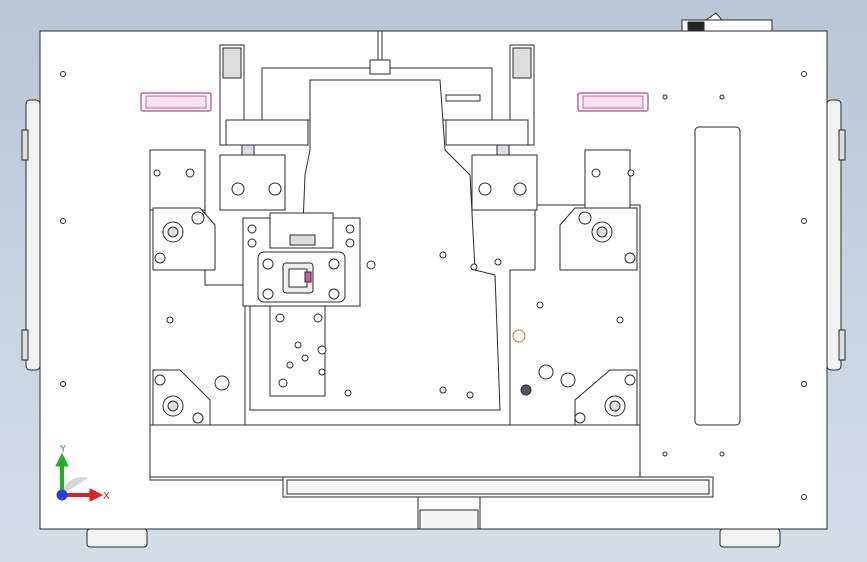 This screenshot has width=867, height=562. Describe the element at coordinates (301, 259) in the screenshot. I see `center-fixture` at that location.